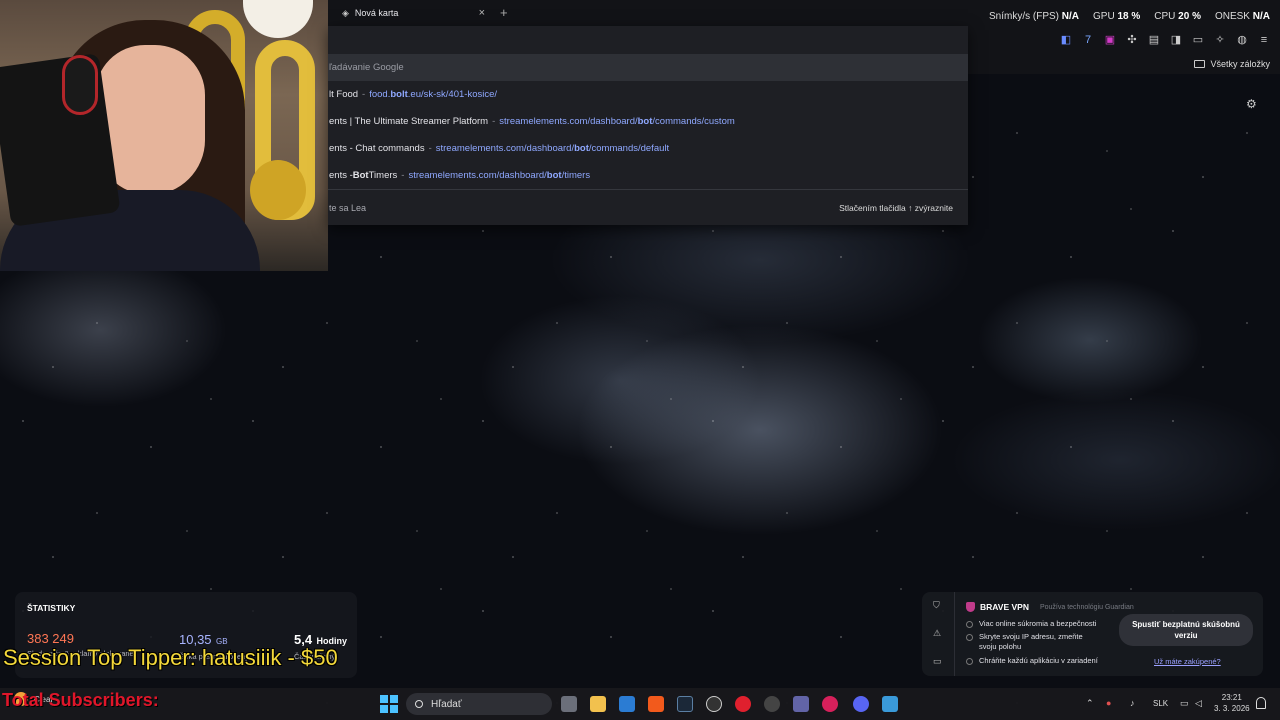  What do you see at coordinates (80, 700) in the screenshot?
I see `subscribers-overlay: Total Subscribers:` at bounding box center [80, 700].